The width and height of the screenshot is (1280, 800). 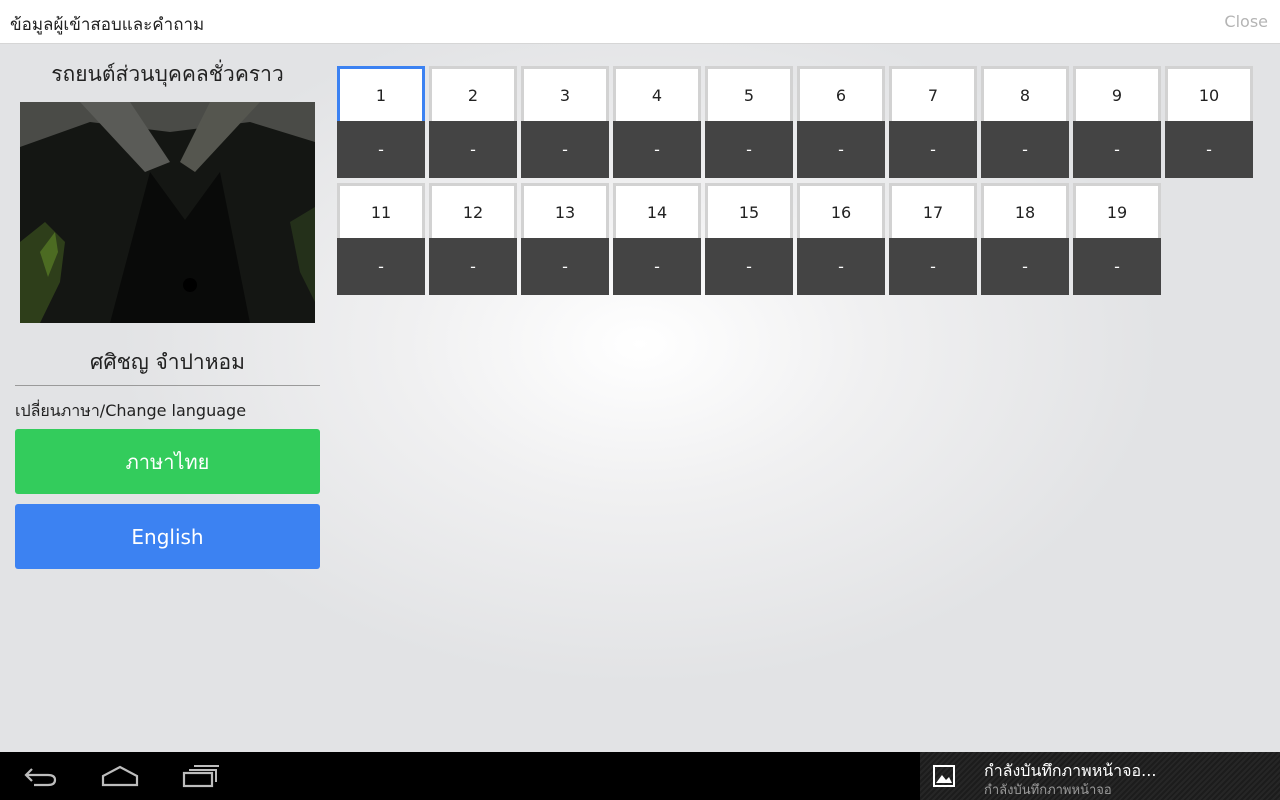 What do you see at coordinates (167, 536) in the screenshot?
I see `english-language-button: English` at bounding box center [167, 536].